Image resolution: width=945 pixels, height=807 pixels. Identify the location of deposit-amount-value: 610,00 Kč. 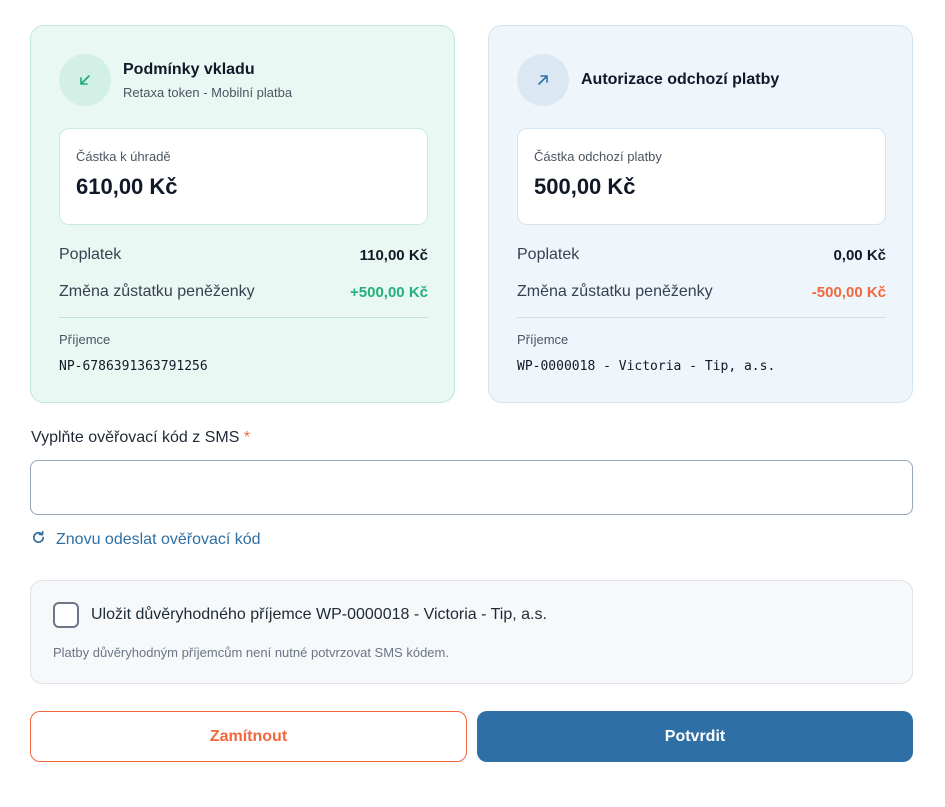
(127, 186).